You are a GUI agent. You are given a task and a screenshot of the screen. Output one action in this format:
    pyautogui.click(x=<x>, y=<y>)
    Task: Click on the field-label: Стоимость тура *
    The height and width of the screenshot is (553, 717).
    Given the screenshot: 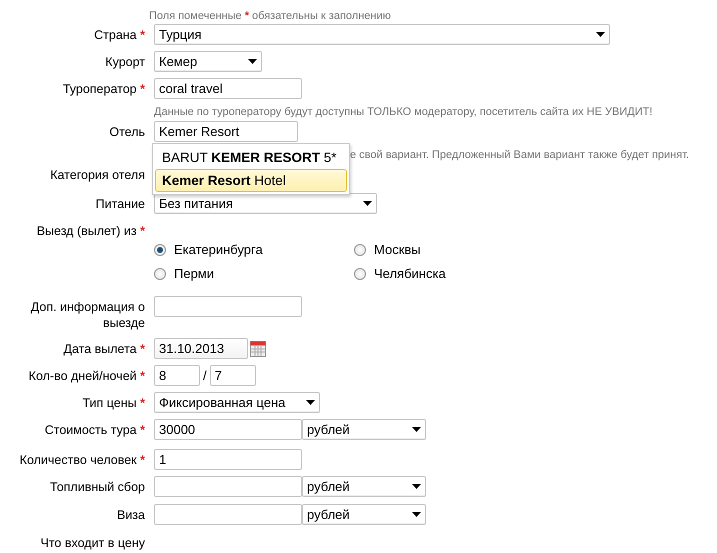 What is the action you would take?
    pyautogui.click(x=94, y=430)
    